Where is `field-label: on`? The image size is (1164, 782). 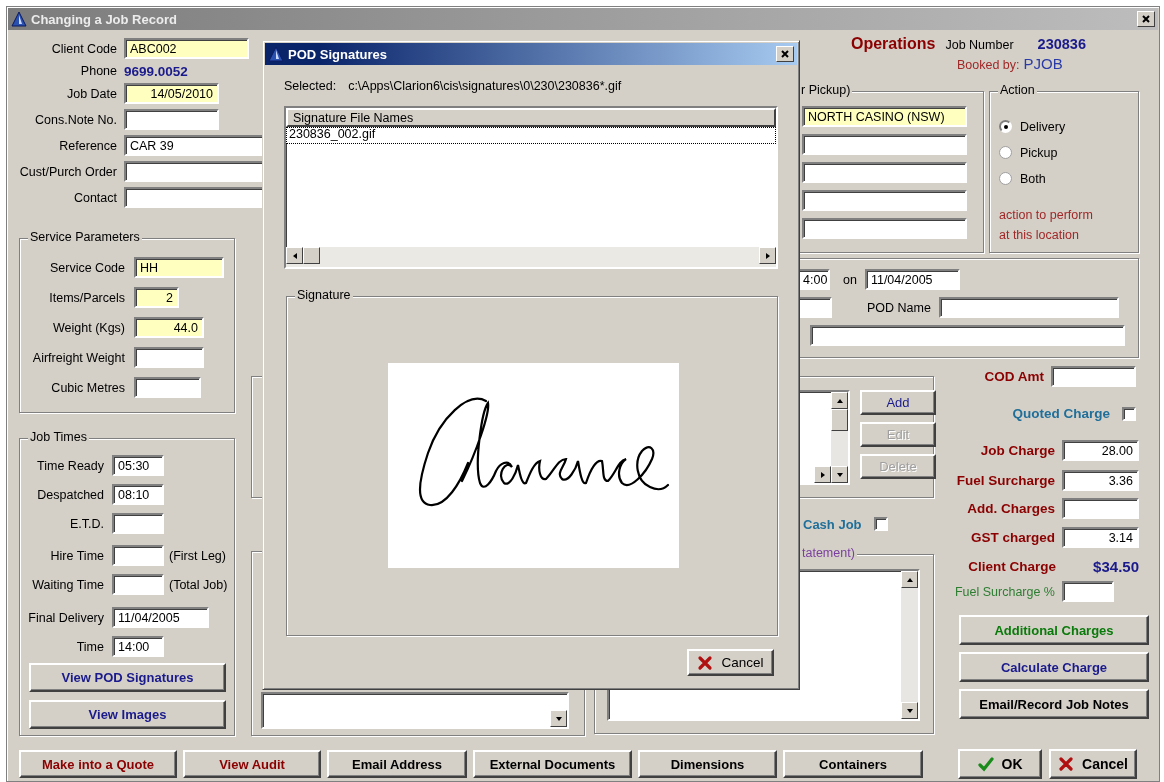 field-label: on is located at coordinates (850, 279).